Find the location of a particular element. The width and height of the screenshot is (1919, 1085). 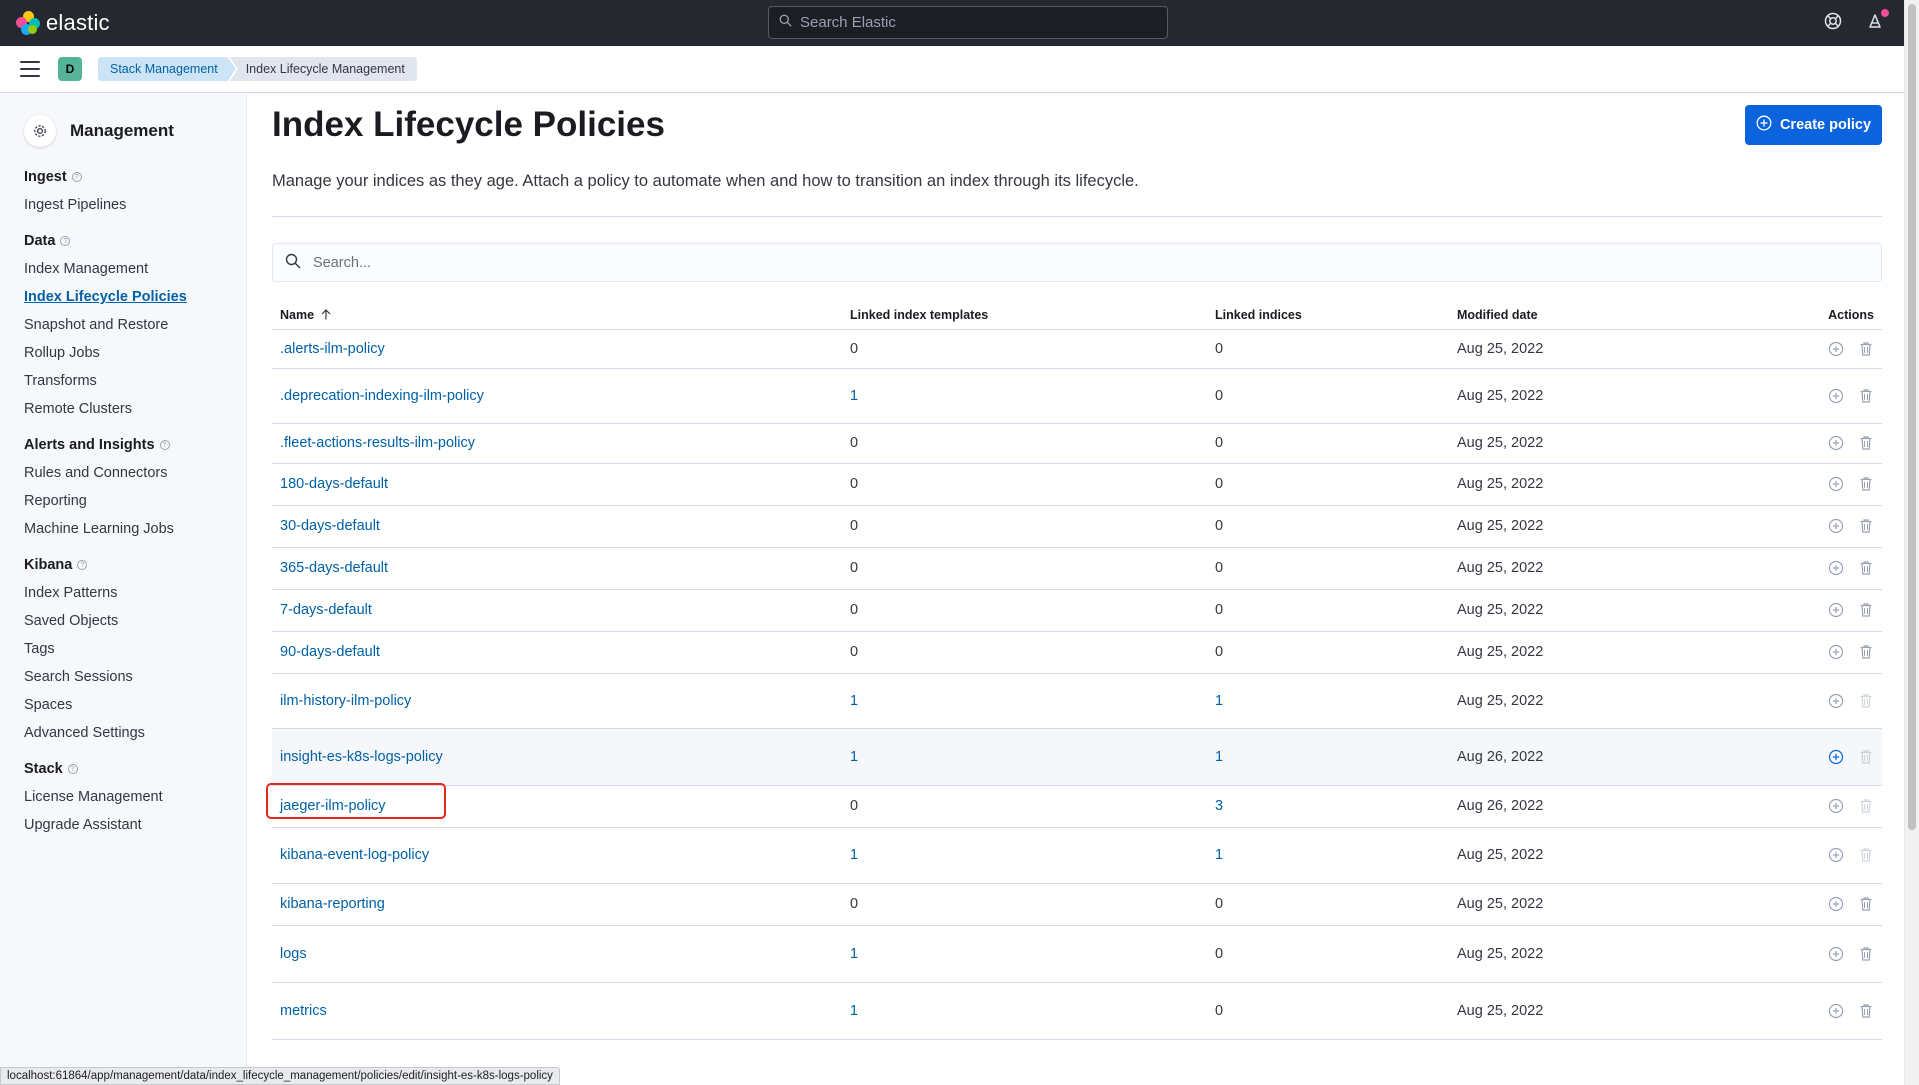

policy-name-cell: 180-days-default is located at coordinates (557, 484).